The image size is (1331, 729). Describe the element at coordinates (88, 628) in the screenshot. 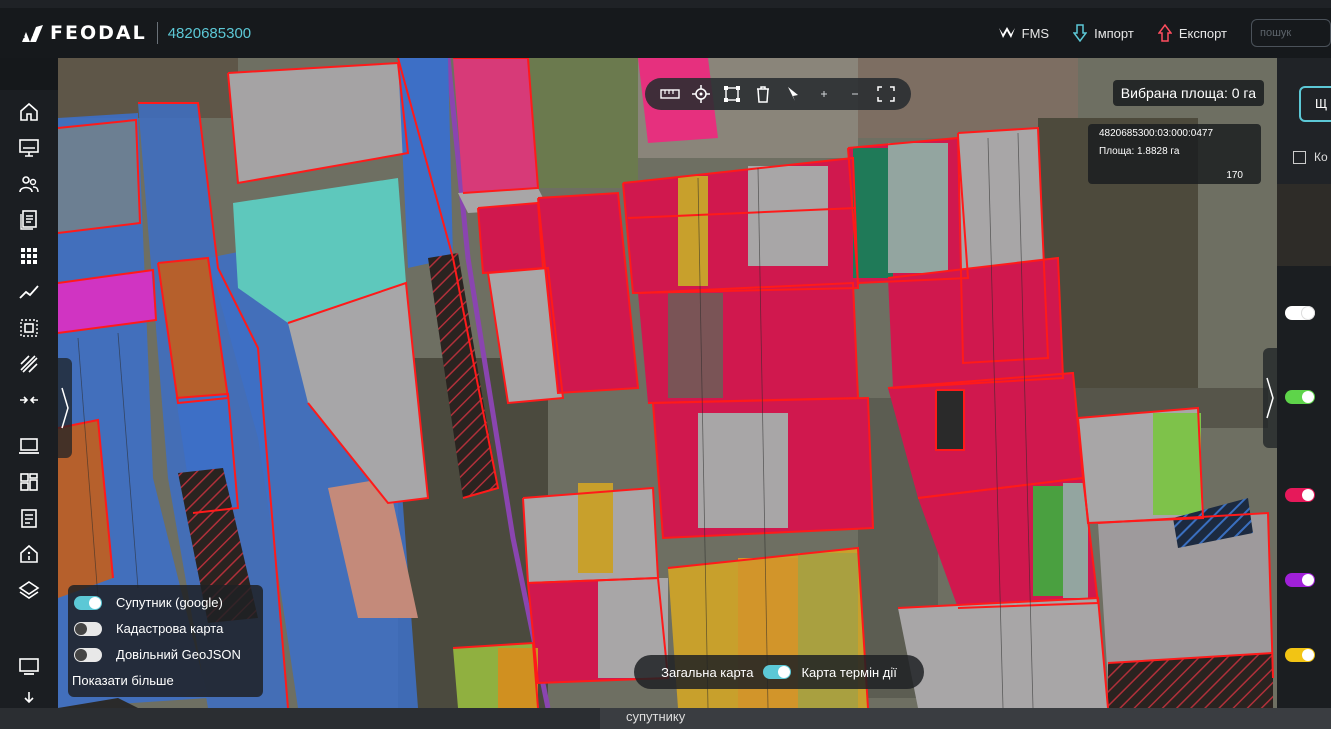

I see `layer-toggle-cadastre` at that location.